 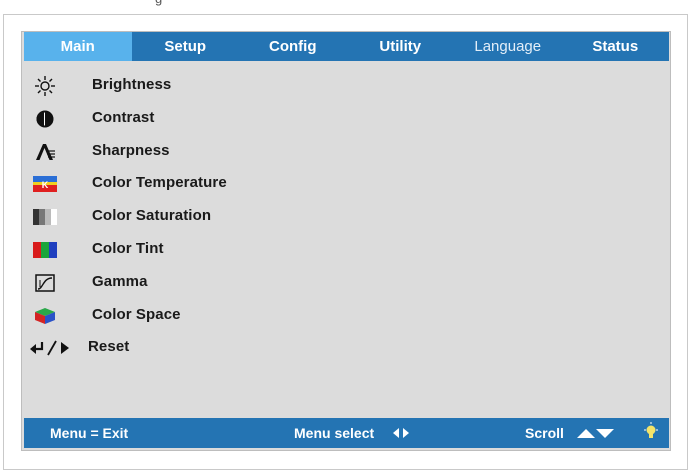 What do you see at coordinates (616, 46) in the screenshot?
I see `tab-status: Status` at bounding box center [616, 46].